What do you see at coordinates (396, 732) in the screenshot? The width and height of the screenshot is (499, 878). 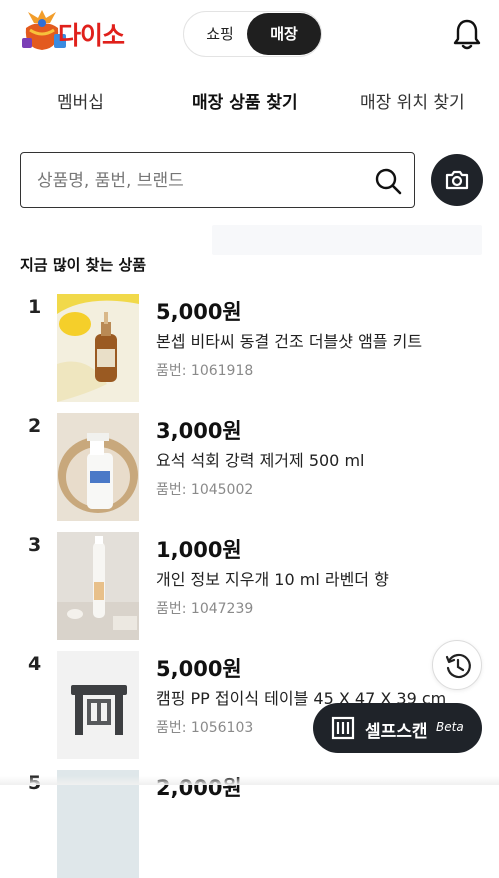 I see `self-scan-label: 셀프스캔` at bounding box center [396, 732].